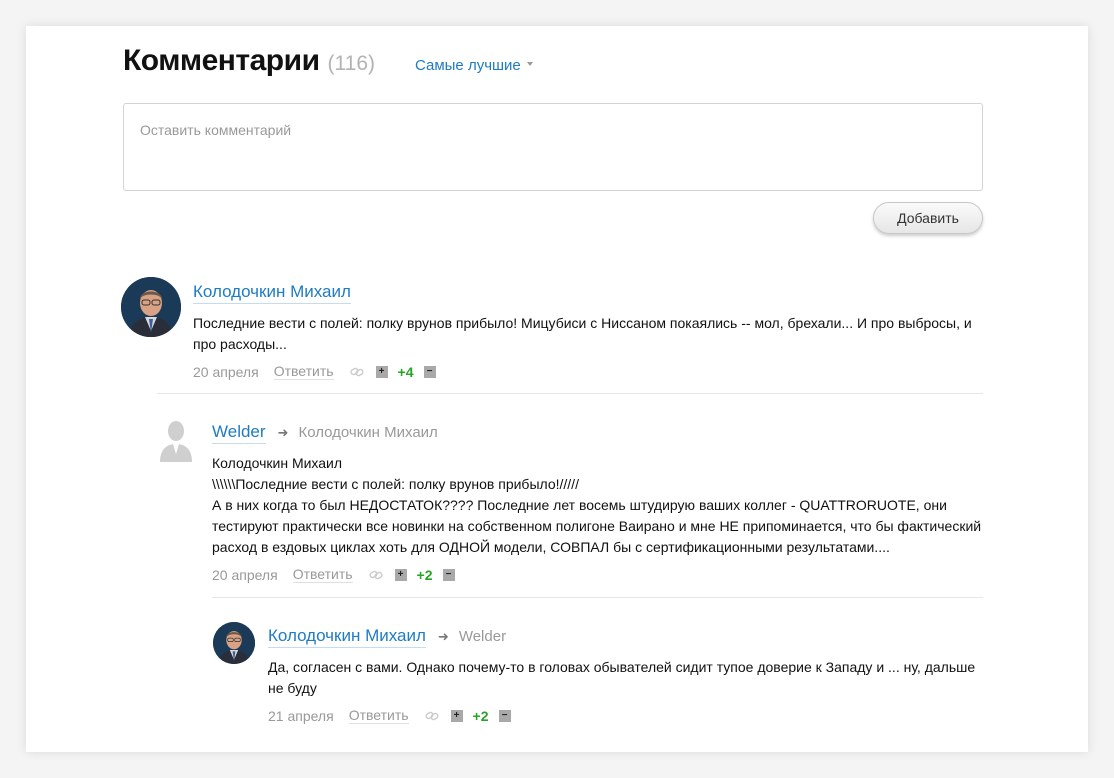 Image resolution: width=1114 pixels, height=778 pixels. Describe the element at coordinates (612, 433) in the screenshot. I see `comment-author-line: Welder ➜ Колодочкин Михаил` at that location.